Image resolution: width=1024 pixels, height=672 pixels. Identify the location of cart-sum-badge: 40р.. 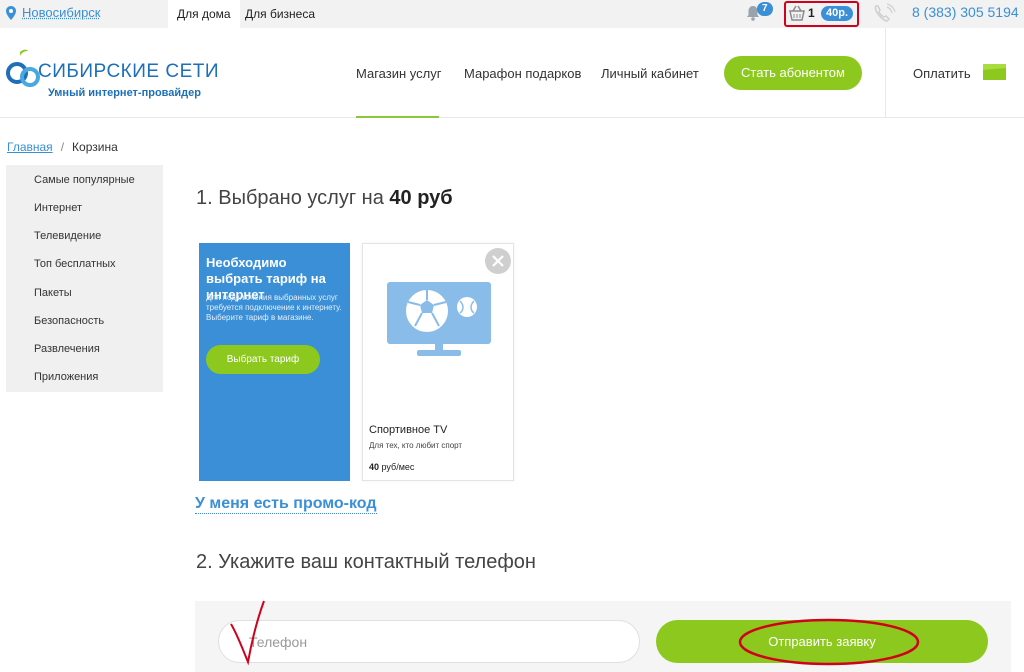
(837, 13).